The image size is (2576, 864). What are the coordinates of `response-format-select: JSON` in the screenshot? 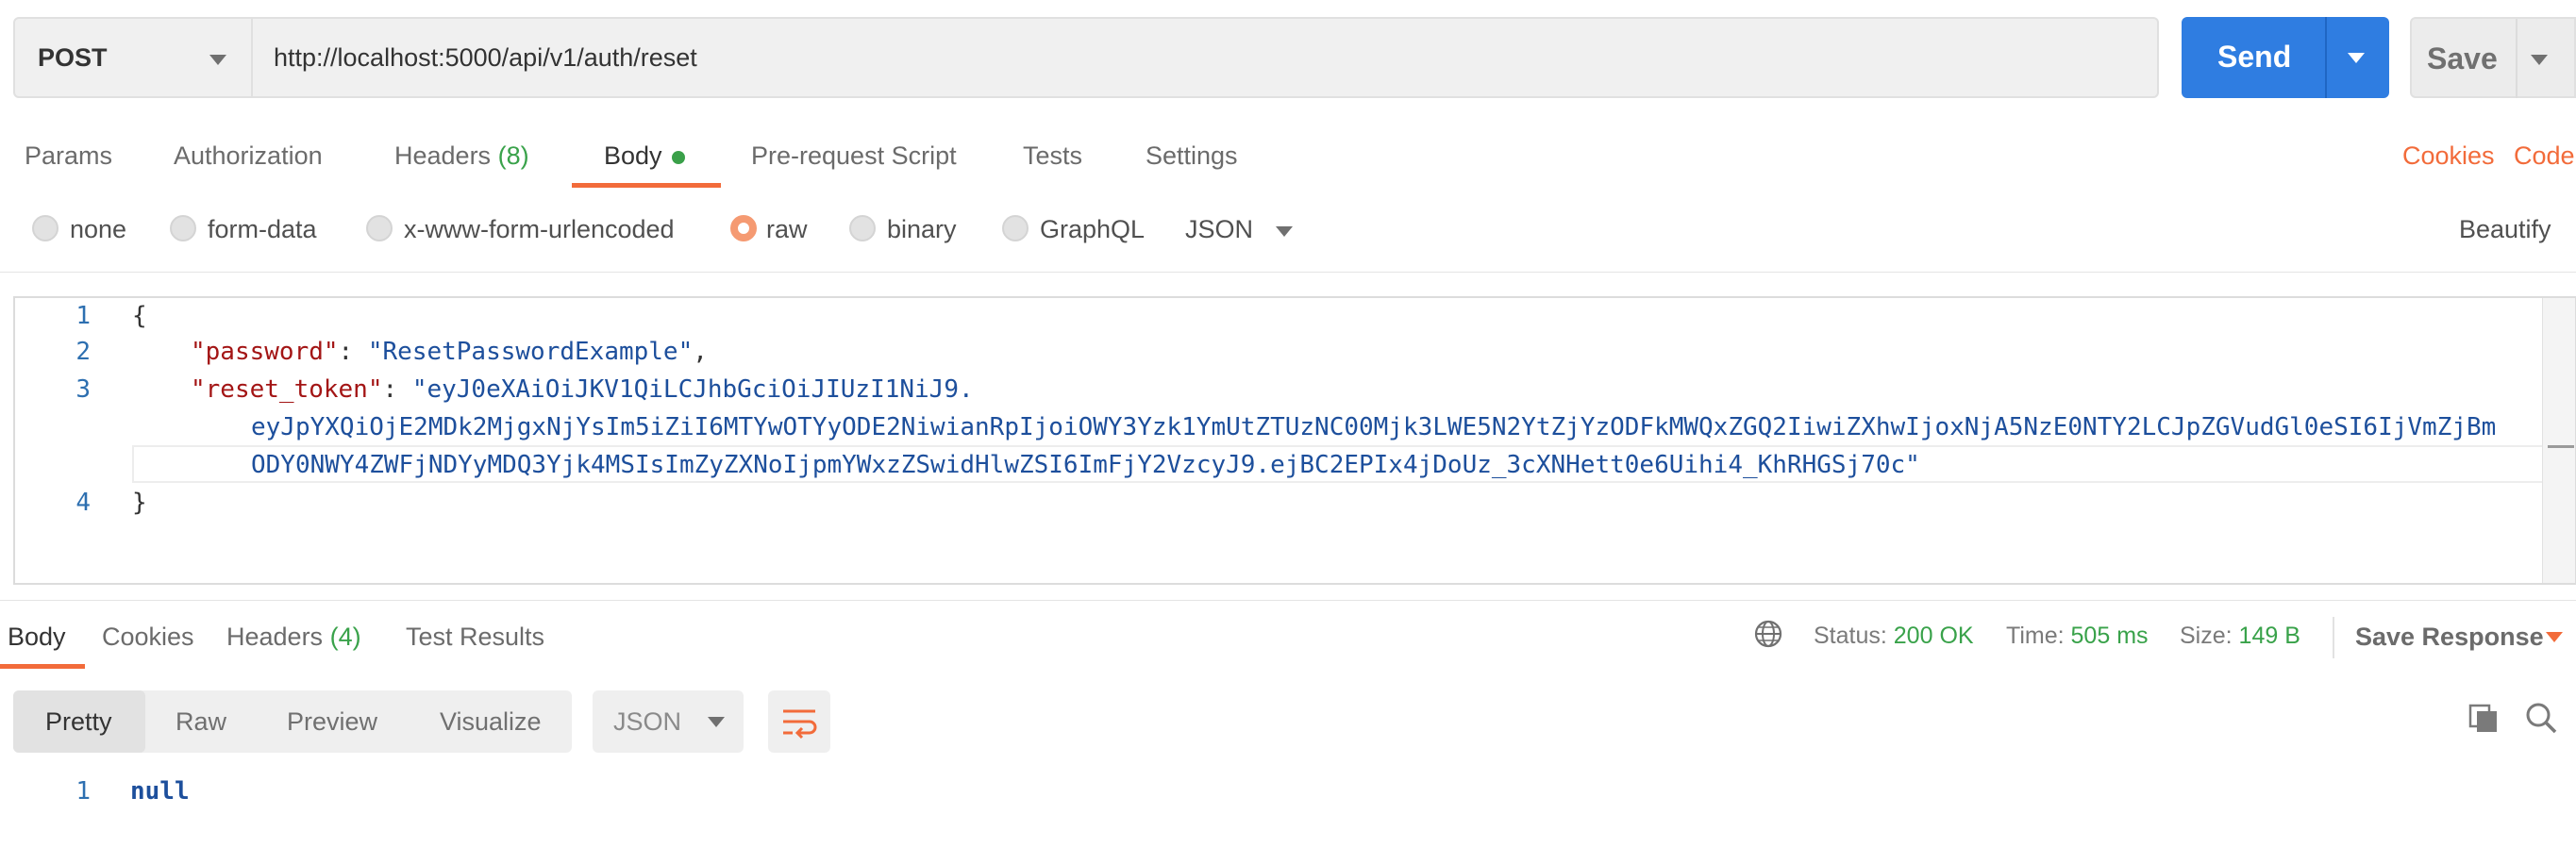 It's located at (668, 721).